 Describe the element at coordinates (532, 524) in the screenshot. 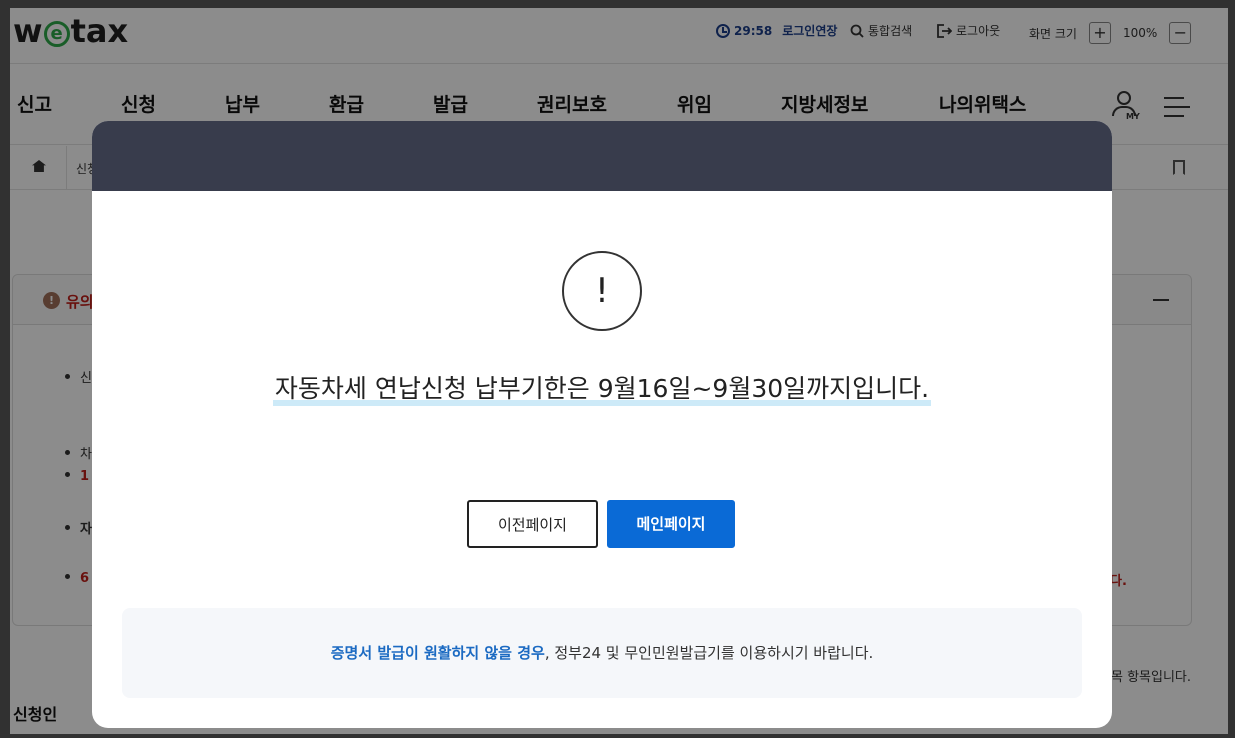

I see `previous-page-button: 이전페이지` at that location.